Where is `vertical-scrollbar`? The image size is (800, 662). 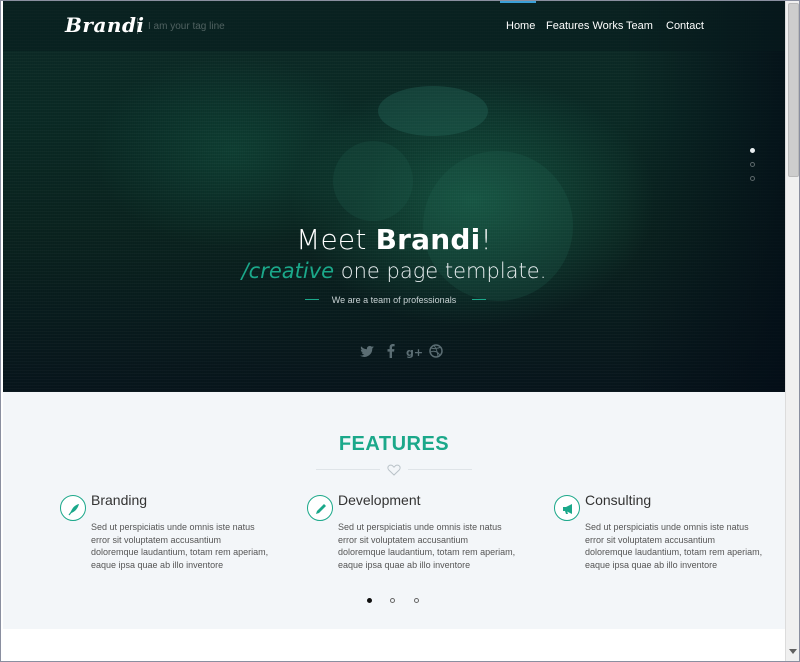
vertical-scrollbar is located at coordinates (792, 331).